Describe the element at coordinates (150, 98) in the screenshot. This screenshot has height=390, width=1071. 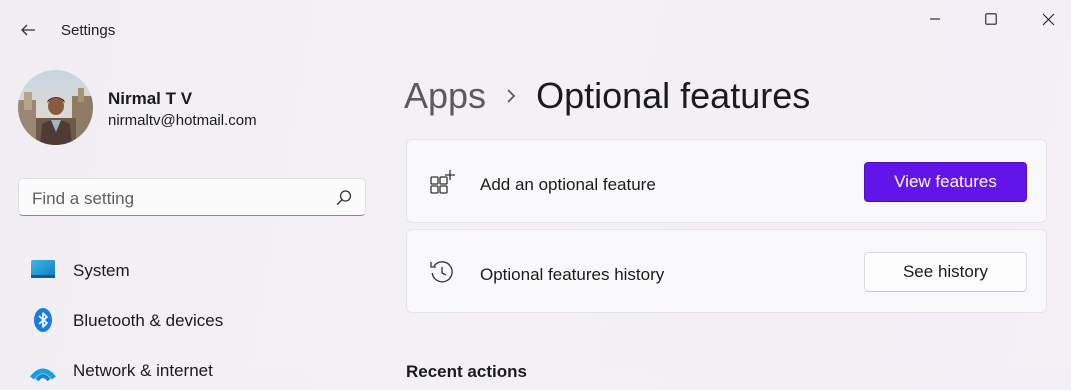
I see `profile-name: Nirmal T V` at that location.